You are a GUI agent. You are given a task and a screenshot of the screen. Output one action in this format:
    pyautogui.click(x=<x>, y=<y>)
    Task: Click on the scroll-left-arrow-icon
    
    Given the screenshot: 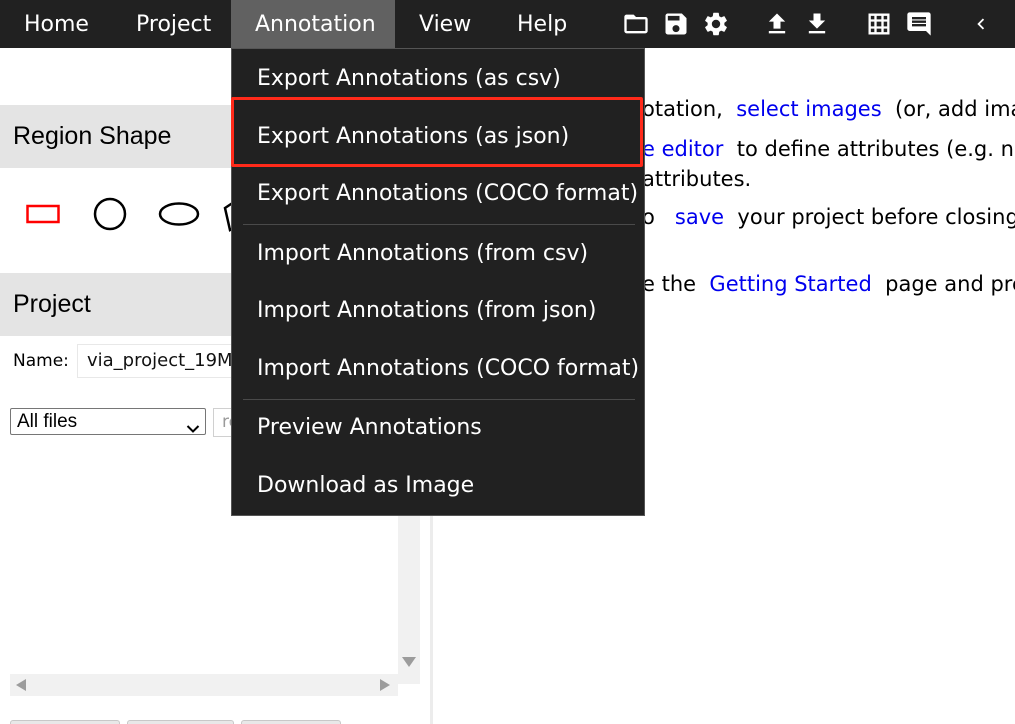 What is the action you would take?
    pyautogui.click(x=21, y=685)
    